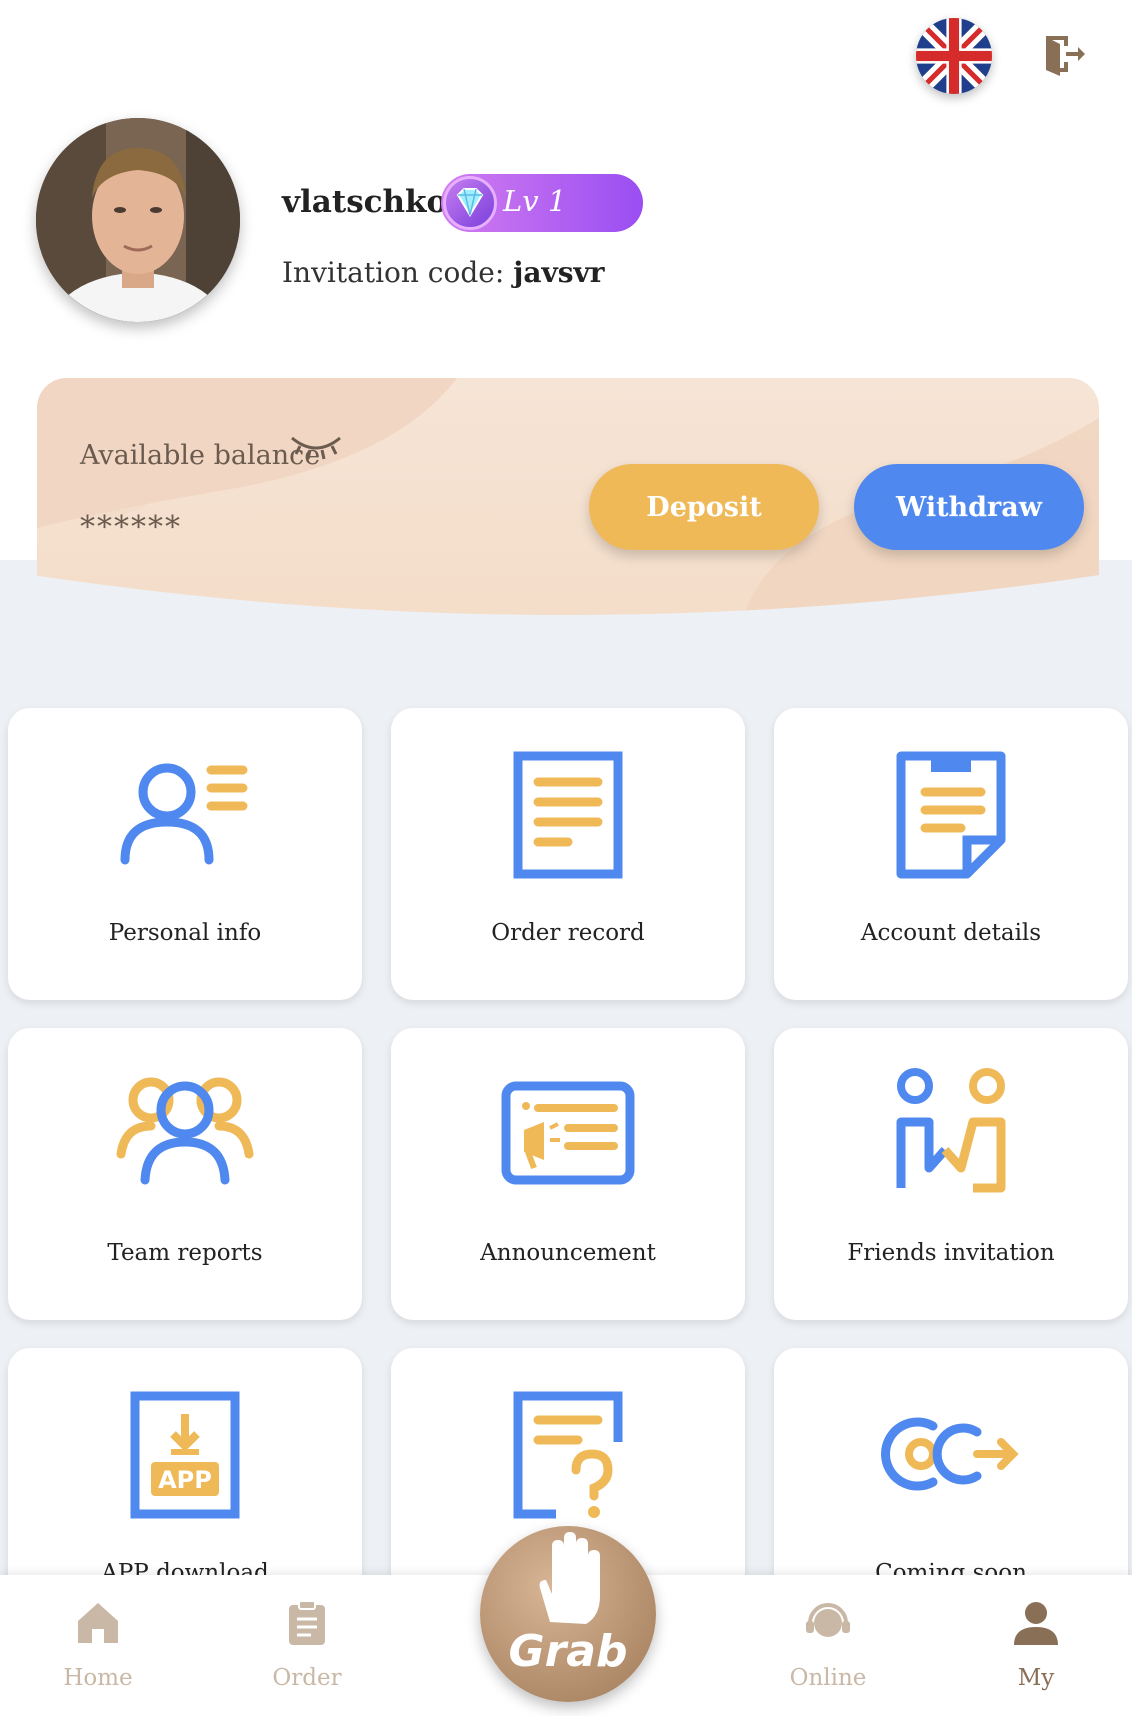 Image resolution: width=1132 pixels, height=1716 pixels. I want to click on account-details-icon, so click(951, 814).